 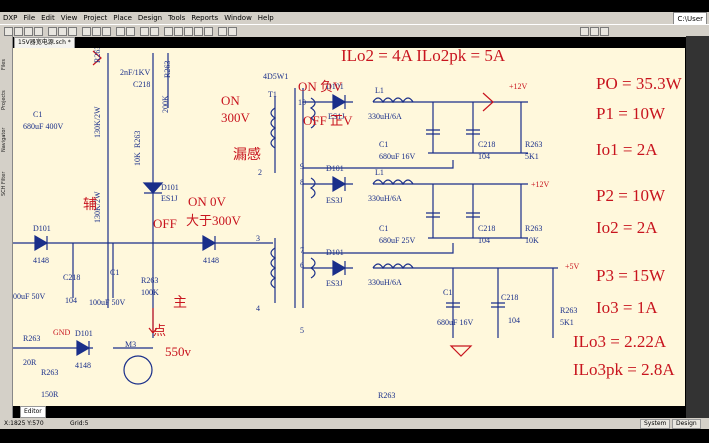 I want to click on menu-file: File, so click(x=29, y=18).